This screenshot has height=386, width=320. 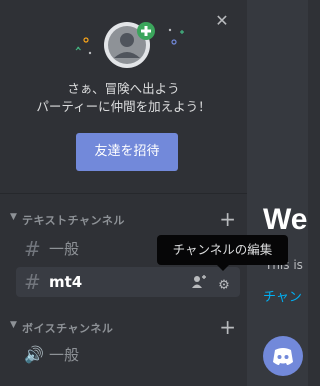 I want to click on category-text-channels: ▼ テキストチャンネル +, so click(x=123, y=219).